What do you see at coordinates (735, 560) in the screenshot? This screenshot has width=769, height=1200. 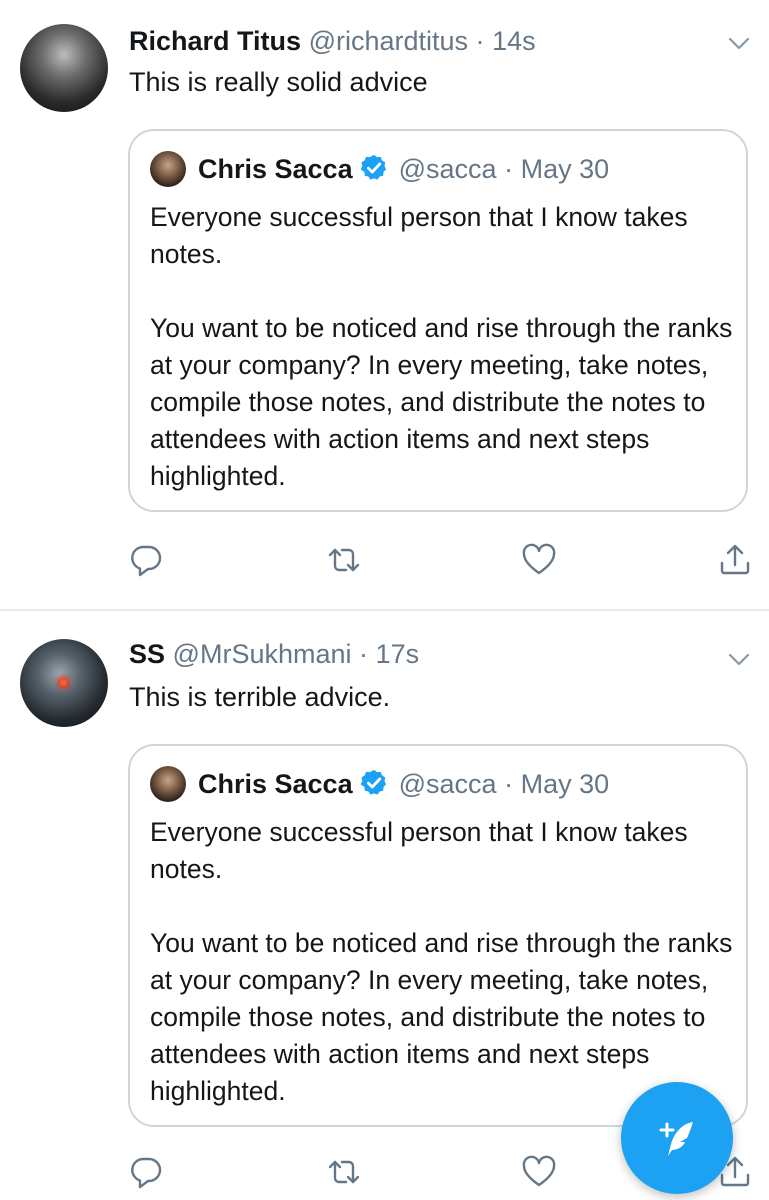 I see `share-icon` at bounding box center [735, 560].